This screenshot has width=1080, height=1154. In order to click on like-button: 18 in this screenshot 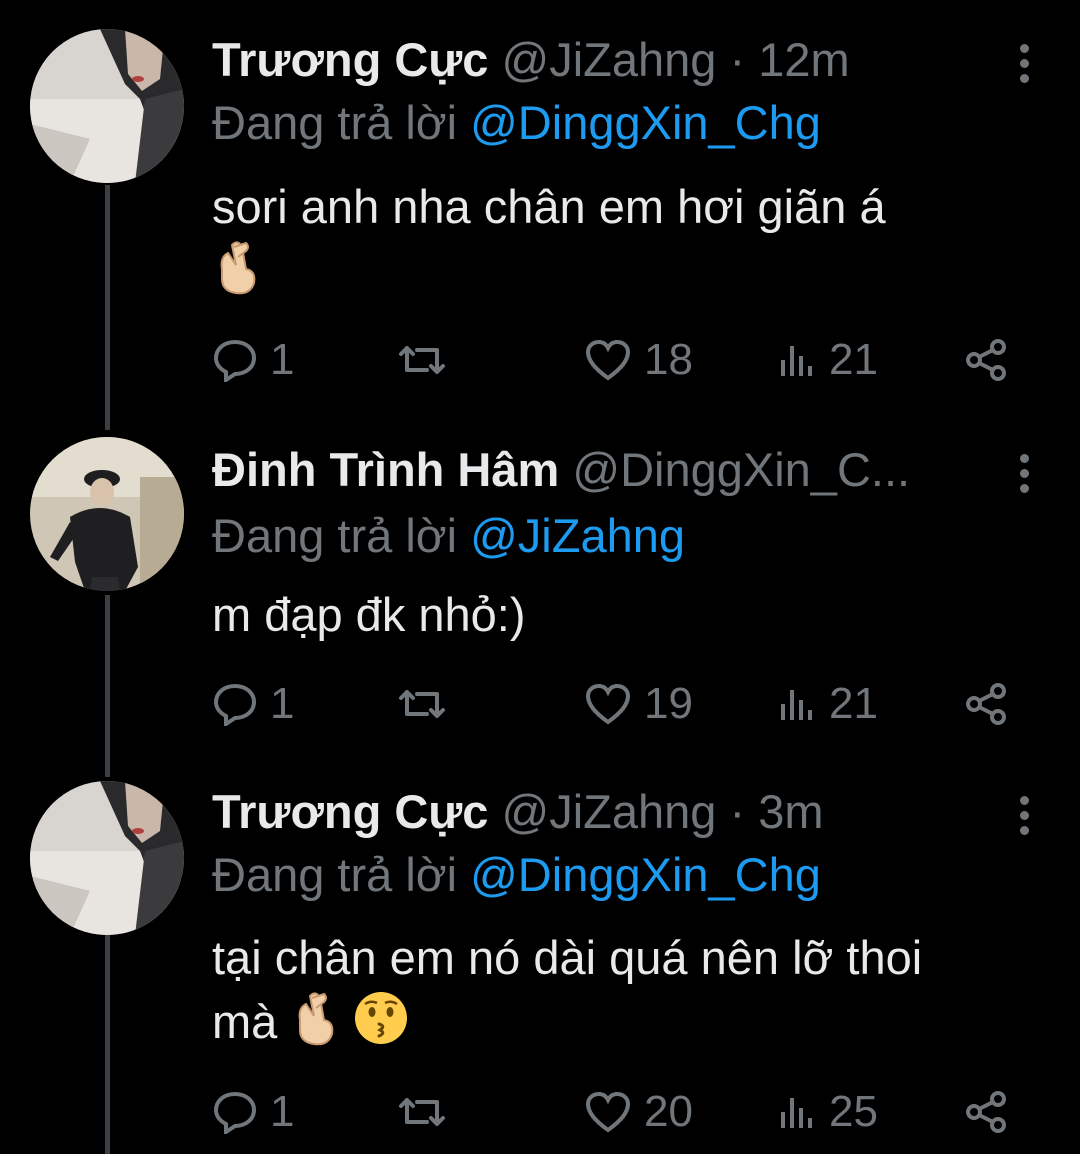, I will do `click(638, 360)`.